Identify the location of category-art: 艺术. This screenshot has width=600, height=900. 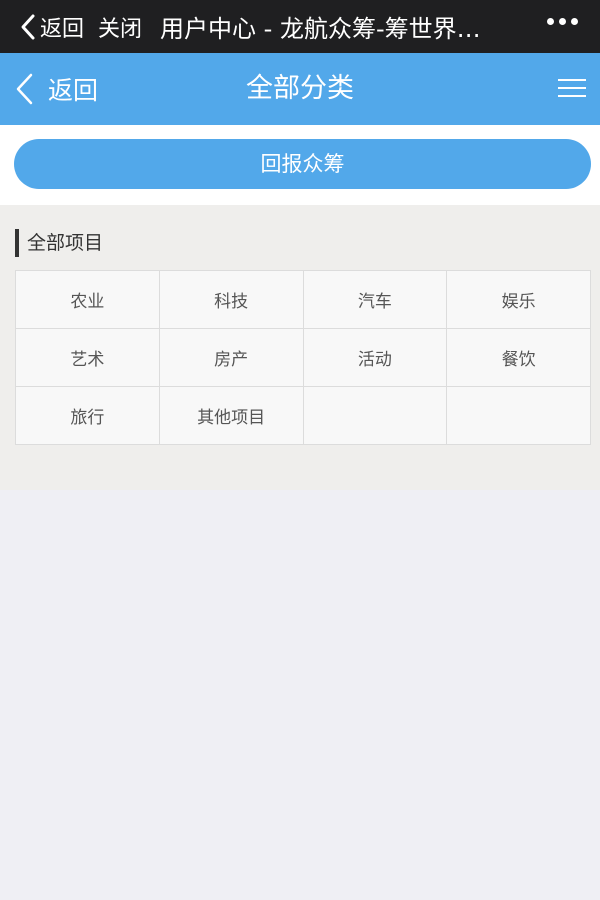
(88, 358).